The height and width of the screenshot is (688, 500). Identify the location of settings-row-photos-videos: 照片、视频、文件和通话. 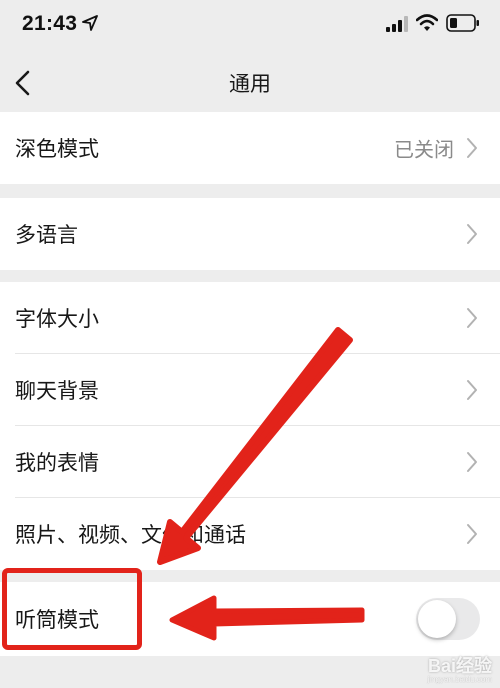
(250, 534).